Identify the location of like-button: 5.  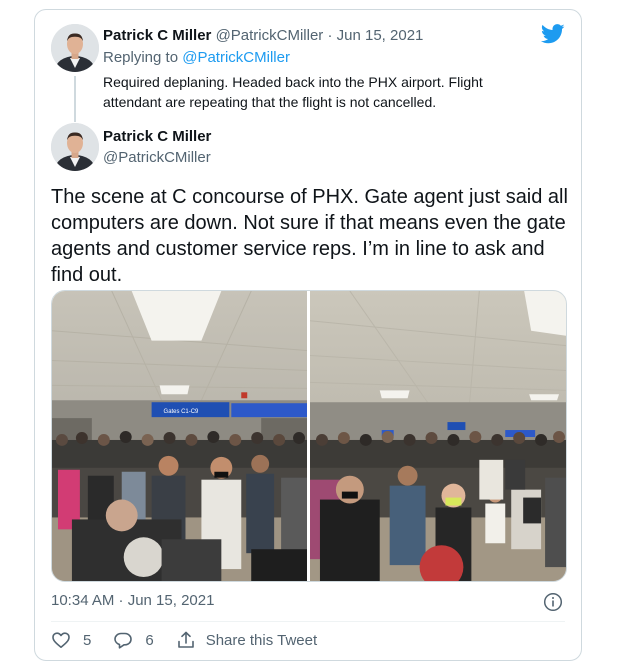
(71, 640).